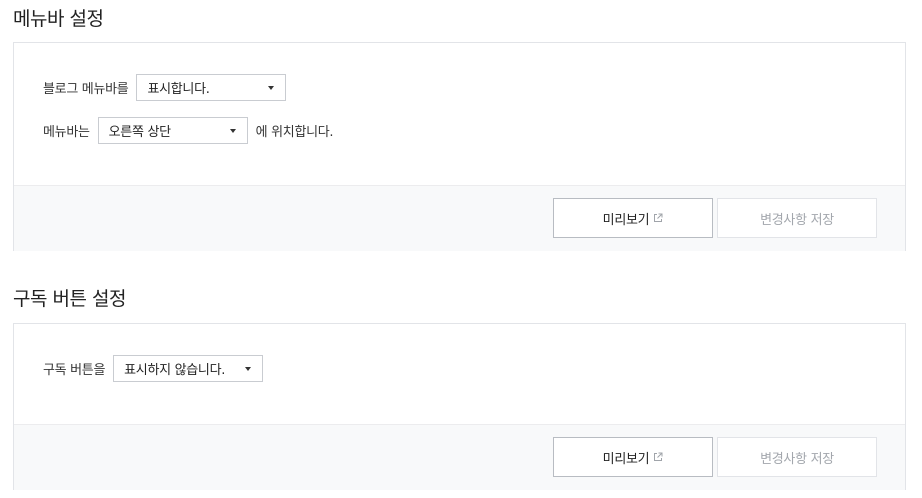 This screenshot has height=498, width=922. I want to click on subscribe-button-select: 표시하지 않습니다., so click(188, 368).